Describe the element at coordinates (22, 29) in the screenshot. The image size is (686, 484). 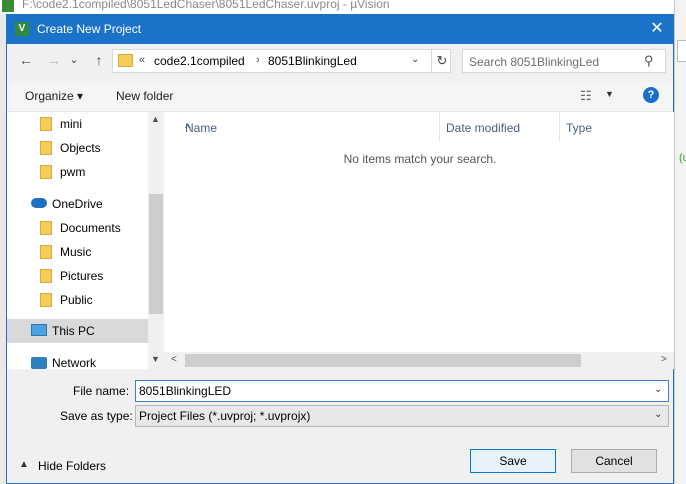
I see `uvision-icon: V` at that location.